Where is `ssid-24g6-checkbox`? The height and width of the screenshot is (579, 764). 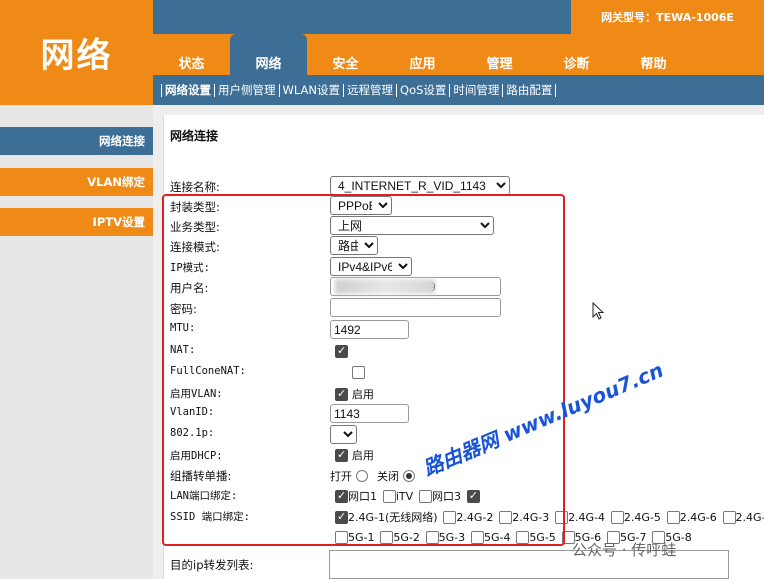 ssid-24g6-checkbox is located at coordinates (673, 517).